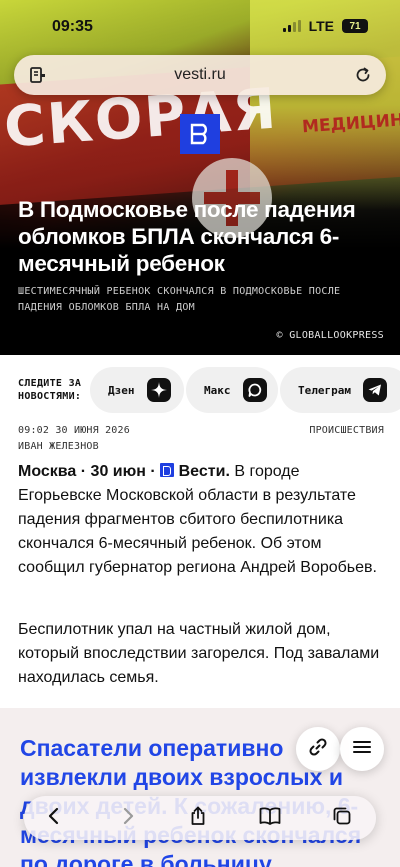 The height and width of the screenshot is (867, 400). I want to click on follow-dzen-label: Дзен, so click(121, 390).